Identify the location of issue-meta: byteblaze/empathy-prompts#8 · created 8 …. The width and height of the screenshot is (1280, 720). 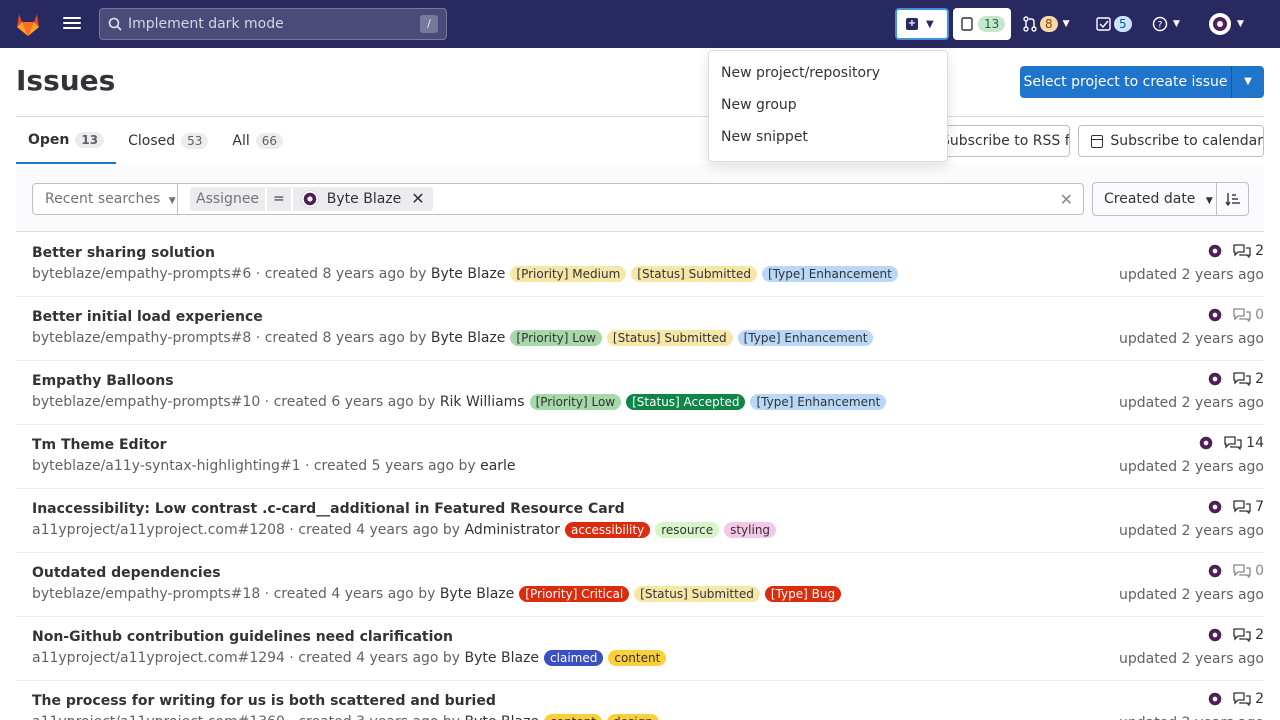
(453, 338).